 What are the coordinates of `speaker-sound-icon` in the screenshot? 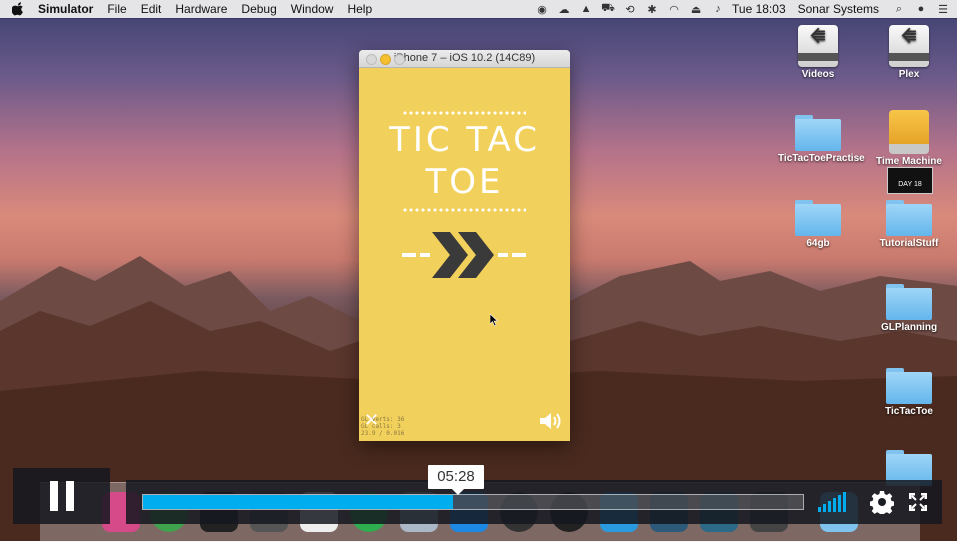 It's located at (550, 421).